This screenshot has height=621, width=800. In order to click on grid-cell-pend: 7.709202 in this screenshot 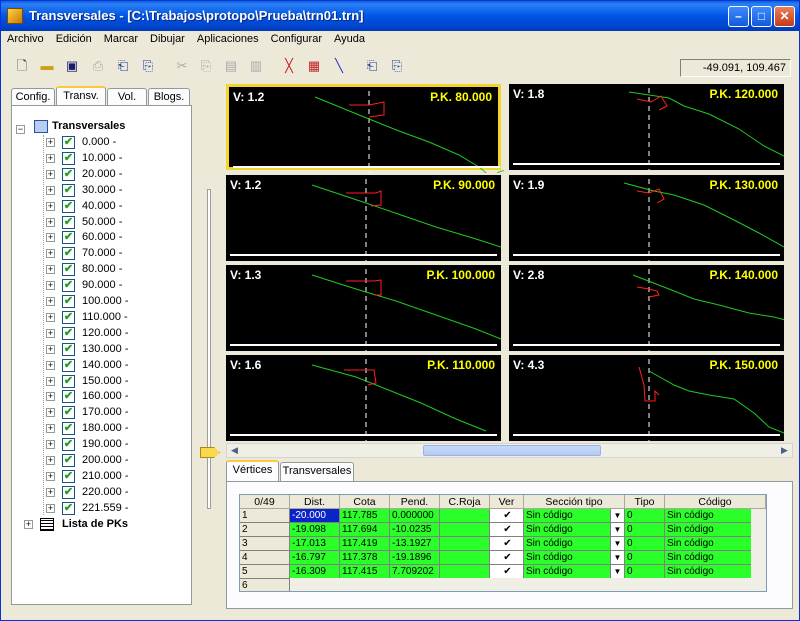, I will do `click(415, 572)`.